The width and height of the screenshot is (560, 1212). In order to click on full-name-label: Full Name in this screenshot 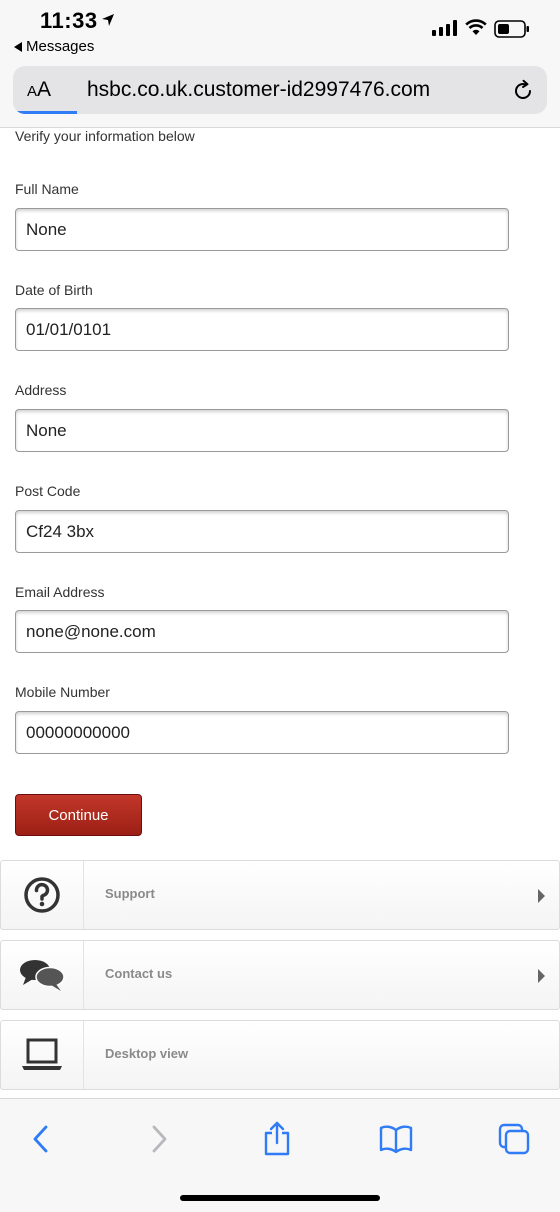, I will do `click(47, 189)`.